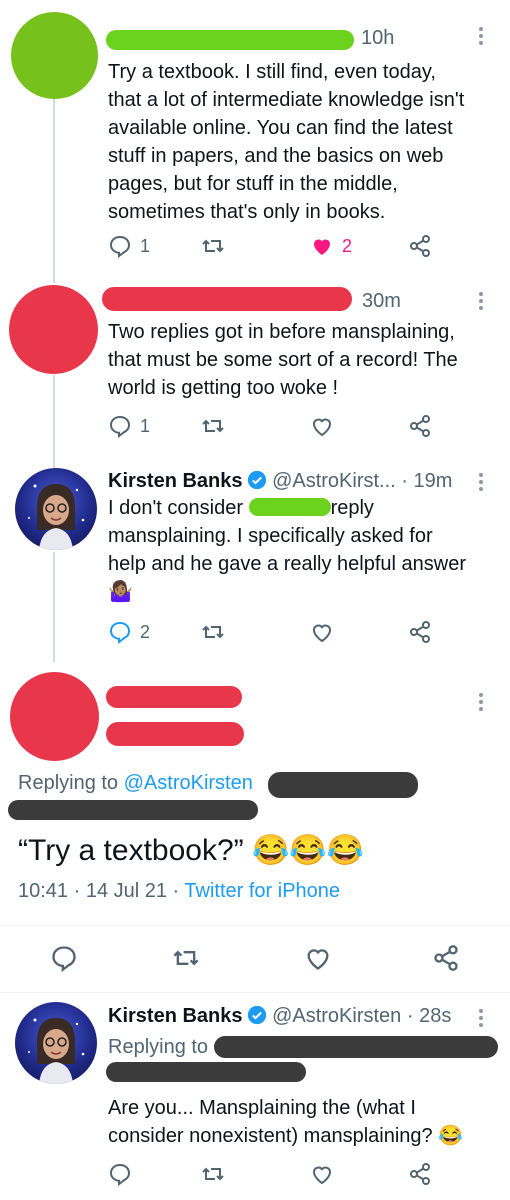 The image size is (510, 1200). Describe the element at coordinates (120, 592) in the screenshot. I see `shrug-emoji: 🤷🏽‍♀️` at that location.